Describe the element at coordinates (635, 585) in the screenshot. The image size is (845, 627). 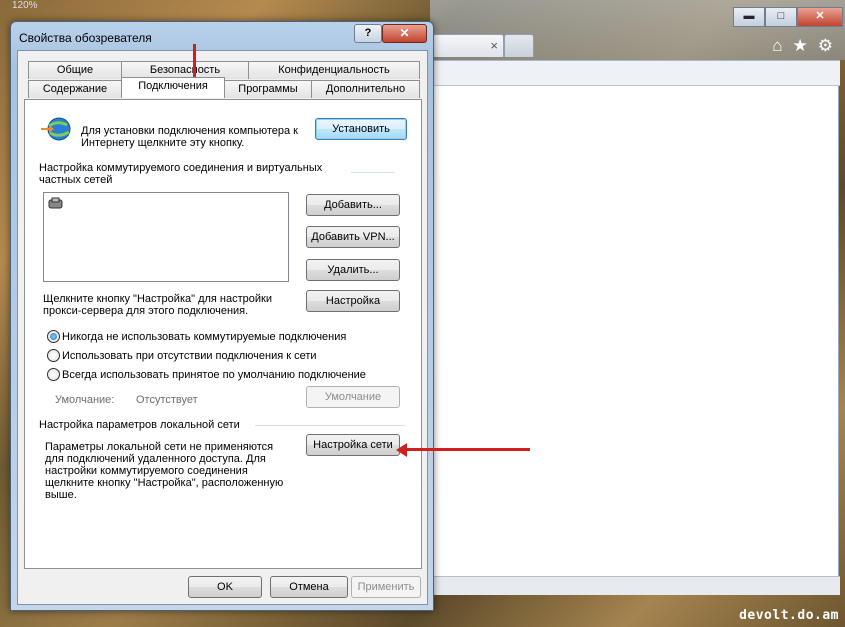
I see `browser-statusbar` at that location.